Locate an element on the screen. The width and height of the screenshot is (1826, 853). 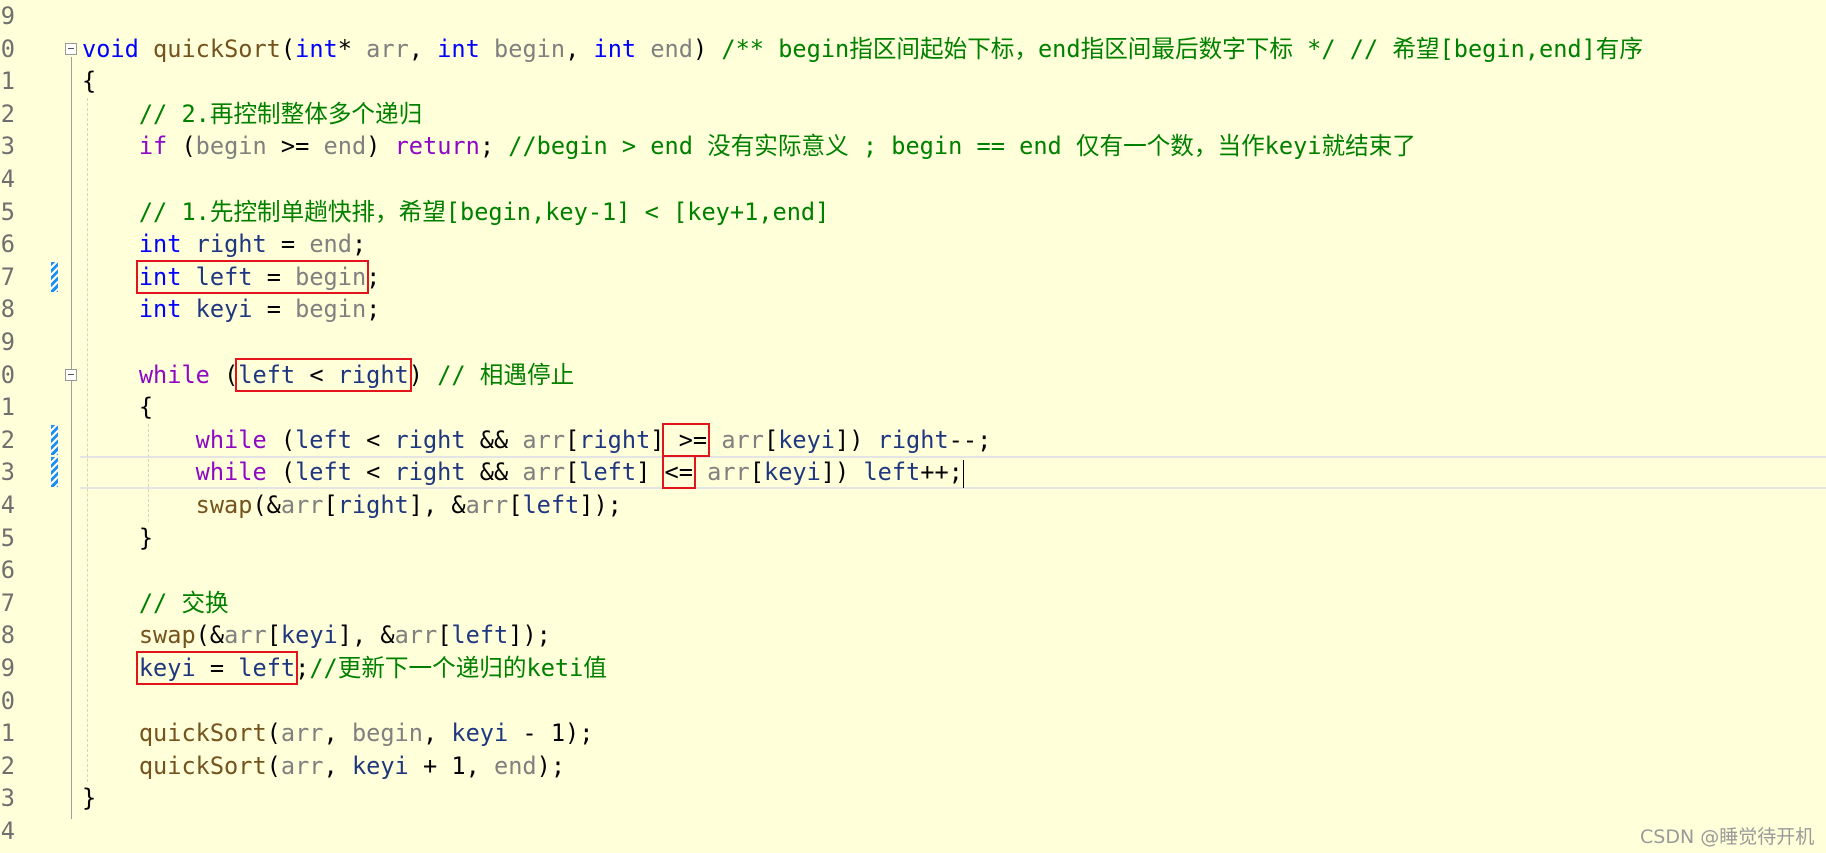
code-line: 34 is located at coordinates (913, 831).